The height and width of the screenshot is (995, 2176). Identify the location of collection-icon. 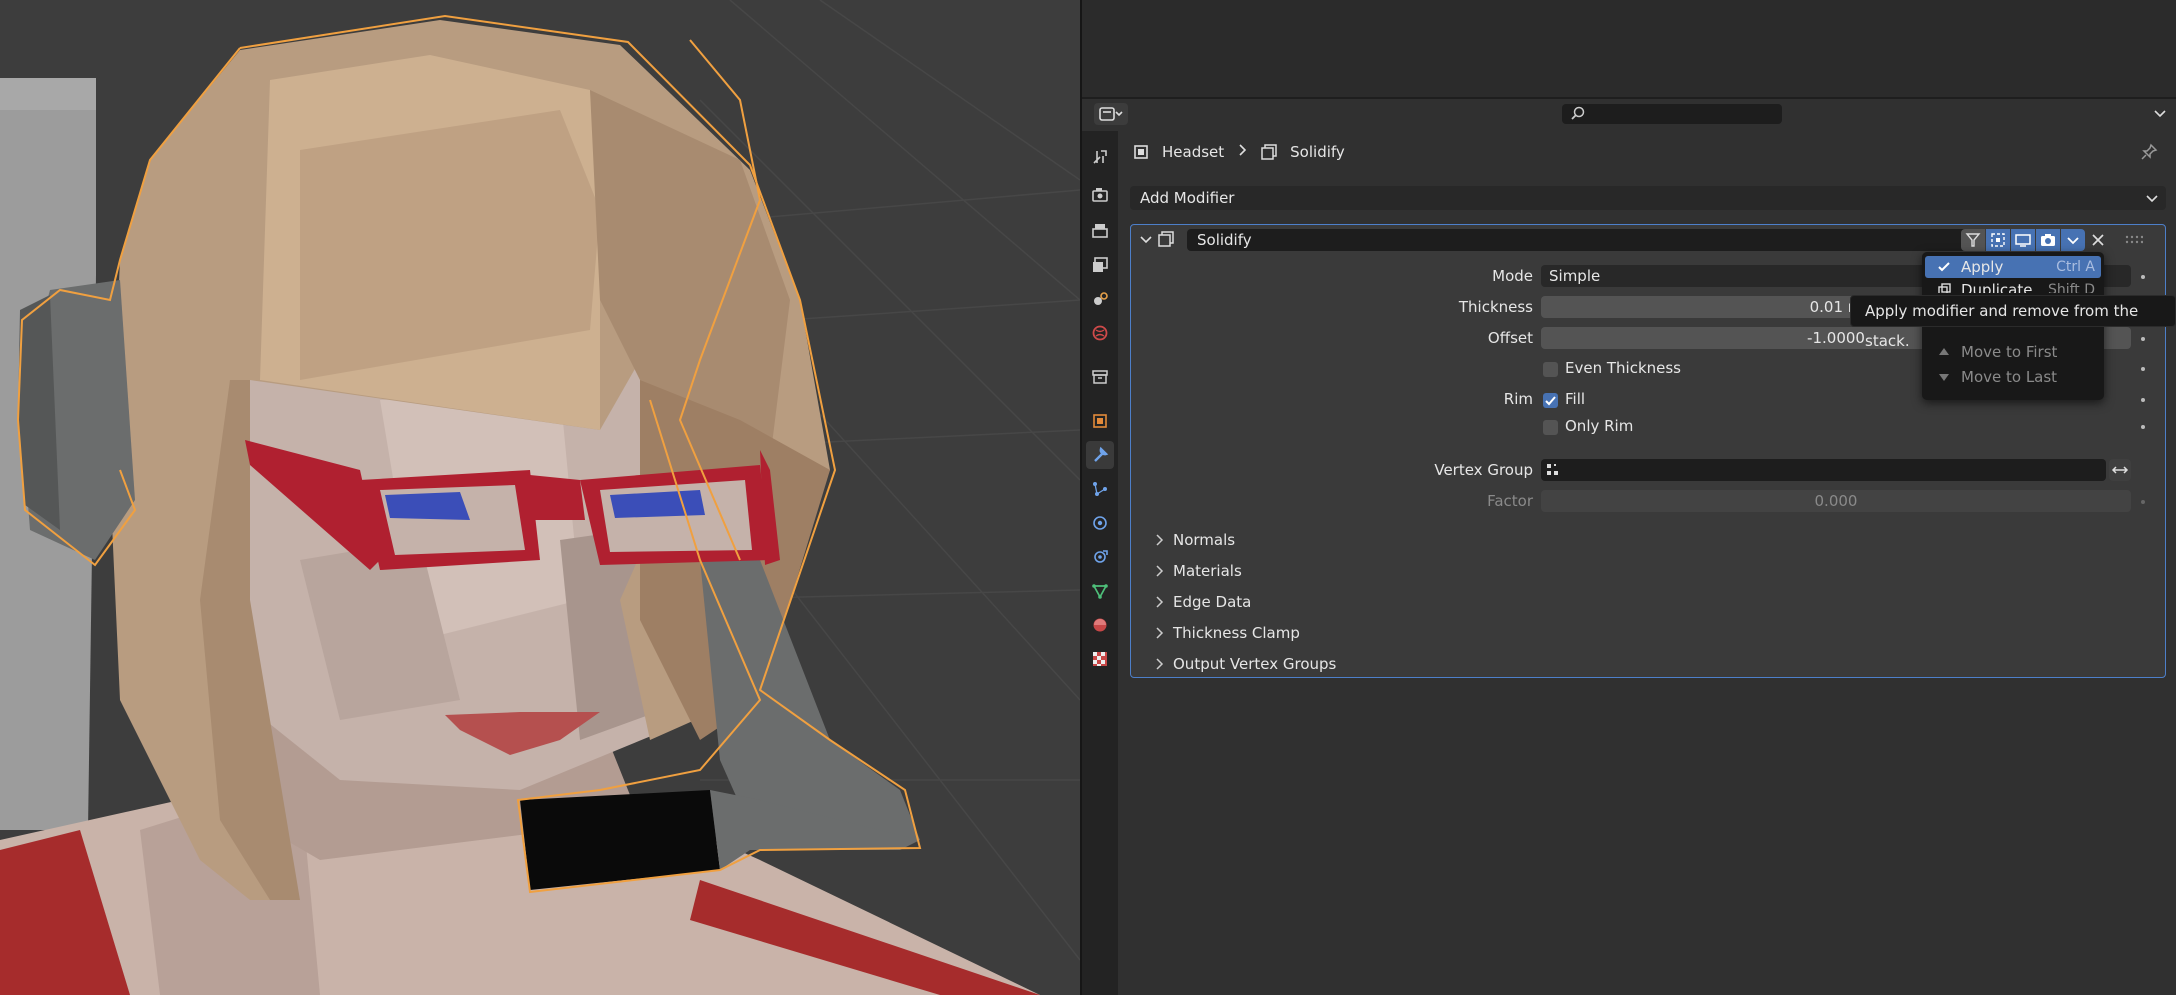
(1100, 377).